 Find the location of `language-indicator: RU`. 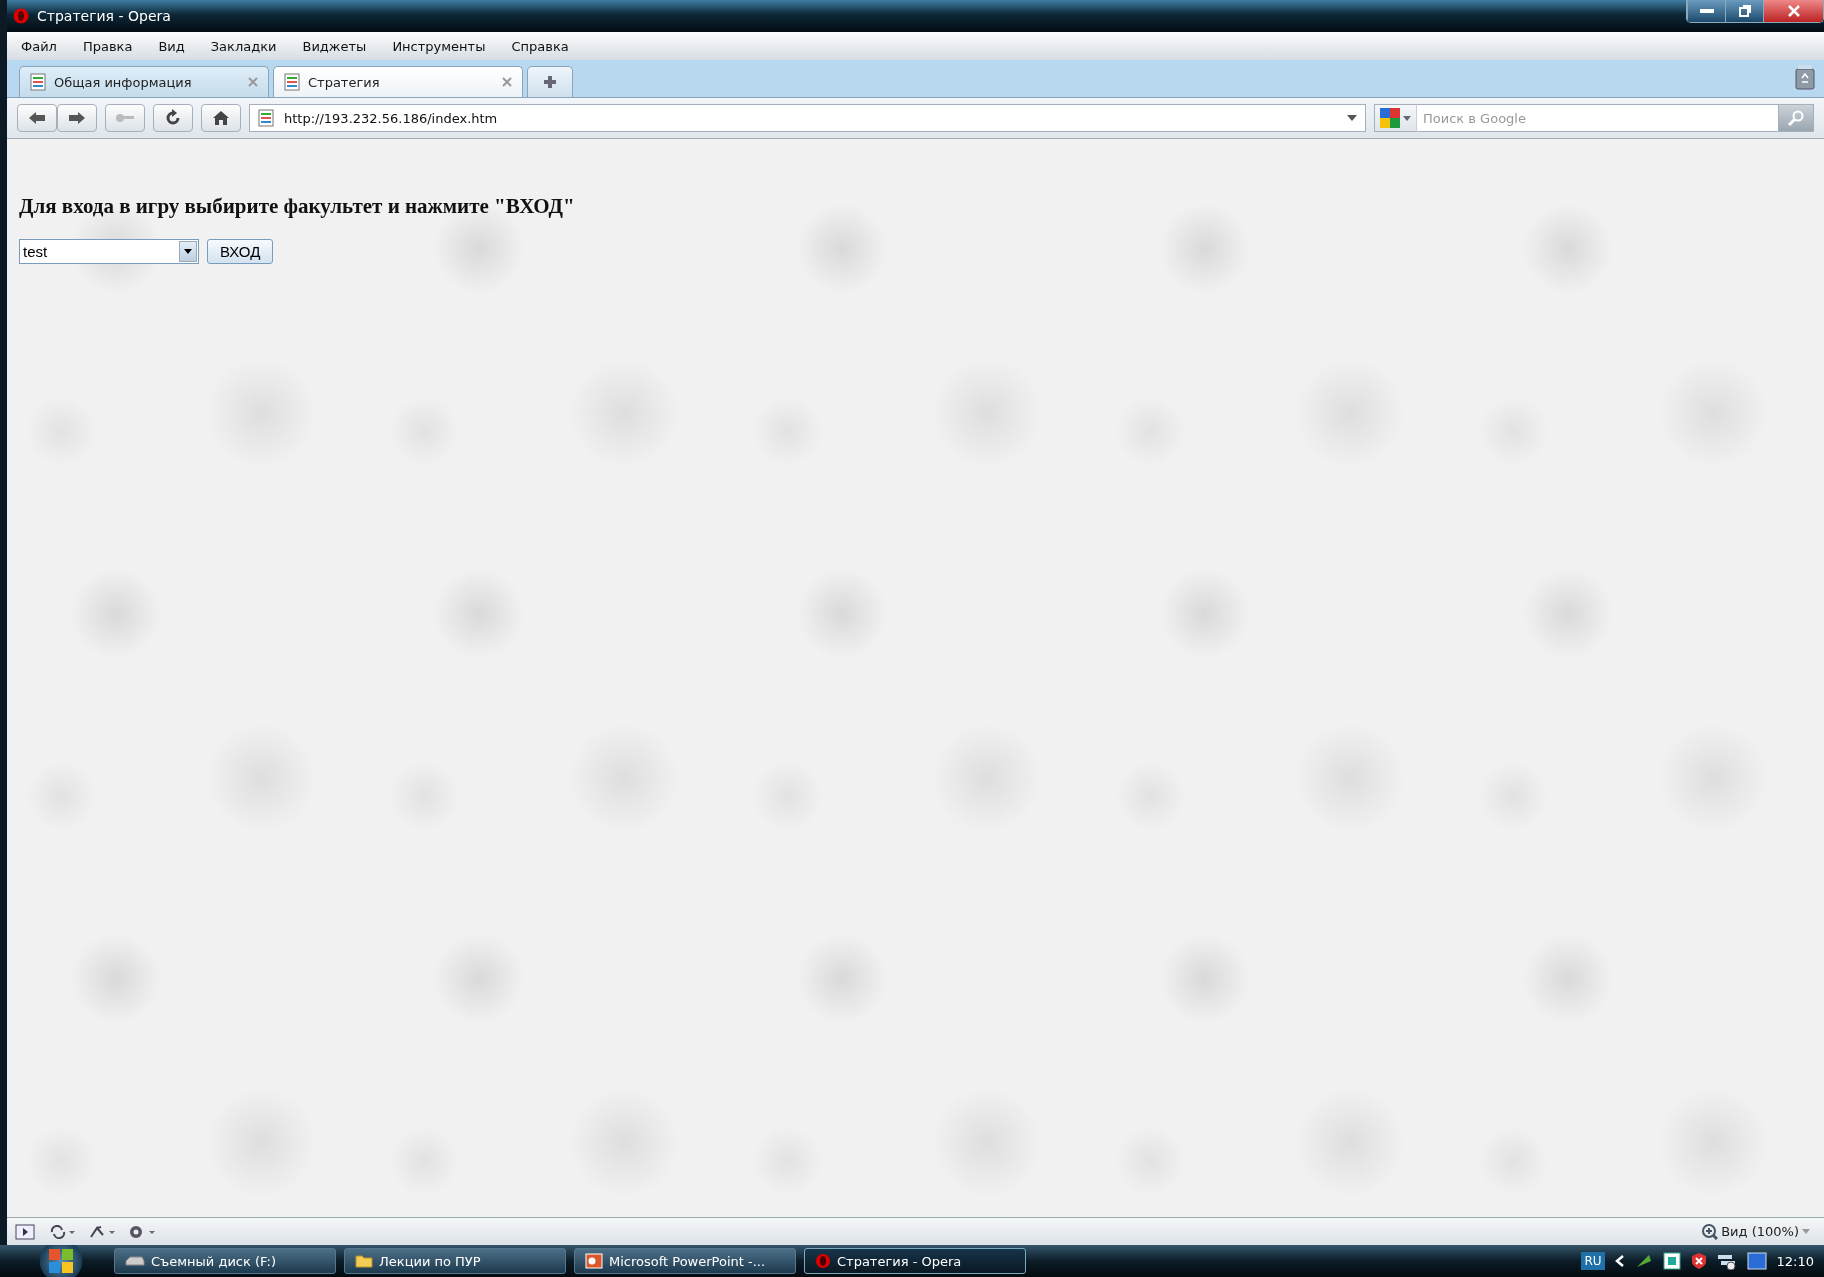

language-indicator: RU is located at coordinates (1593, 1261).